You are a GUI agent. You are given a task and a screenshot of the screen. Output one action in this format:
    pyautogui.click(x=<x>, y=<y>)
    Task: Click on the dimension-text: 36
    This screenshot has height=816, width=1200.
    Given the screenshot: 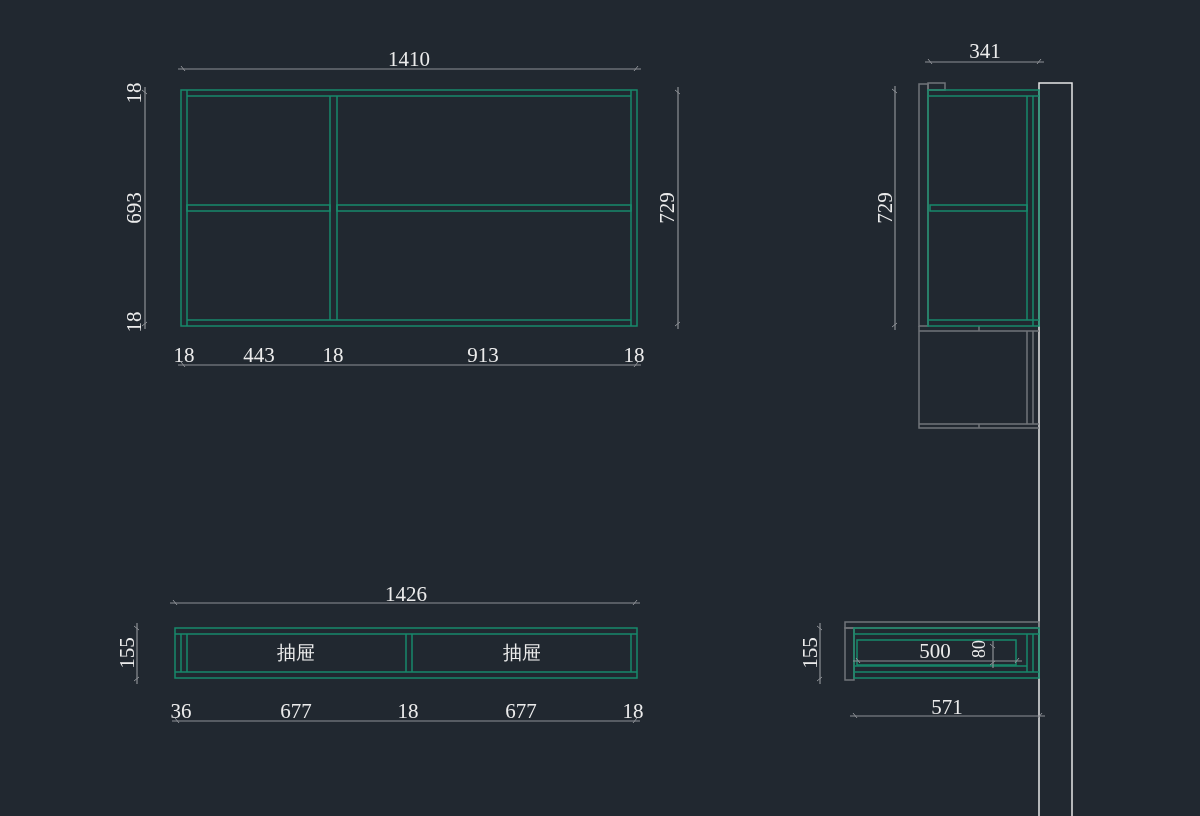 What is the action you would take?
    pyautogui.click(x=181, y=711)
    